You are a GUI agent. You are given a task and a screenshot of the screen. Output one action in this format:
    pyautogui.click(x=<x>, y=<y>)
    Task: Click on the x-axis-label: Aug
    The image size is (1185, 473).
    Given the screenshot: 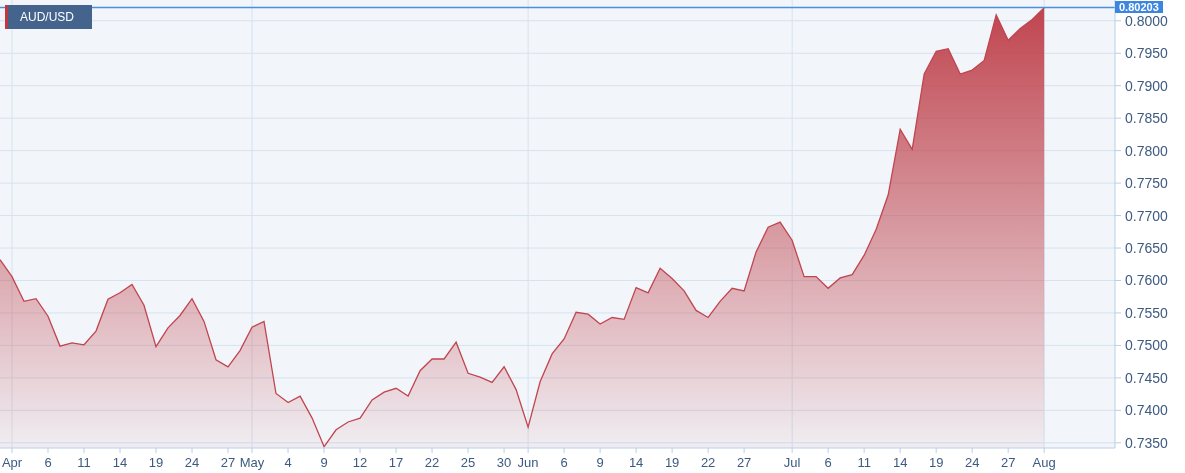 What is the action you would take?
    pyautogui.click(x=1044, y=462)
    